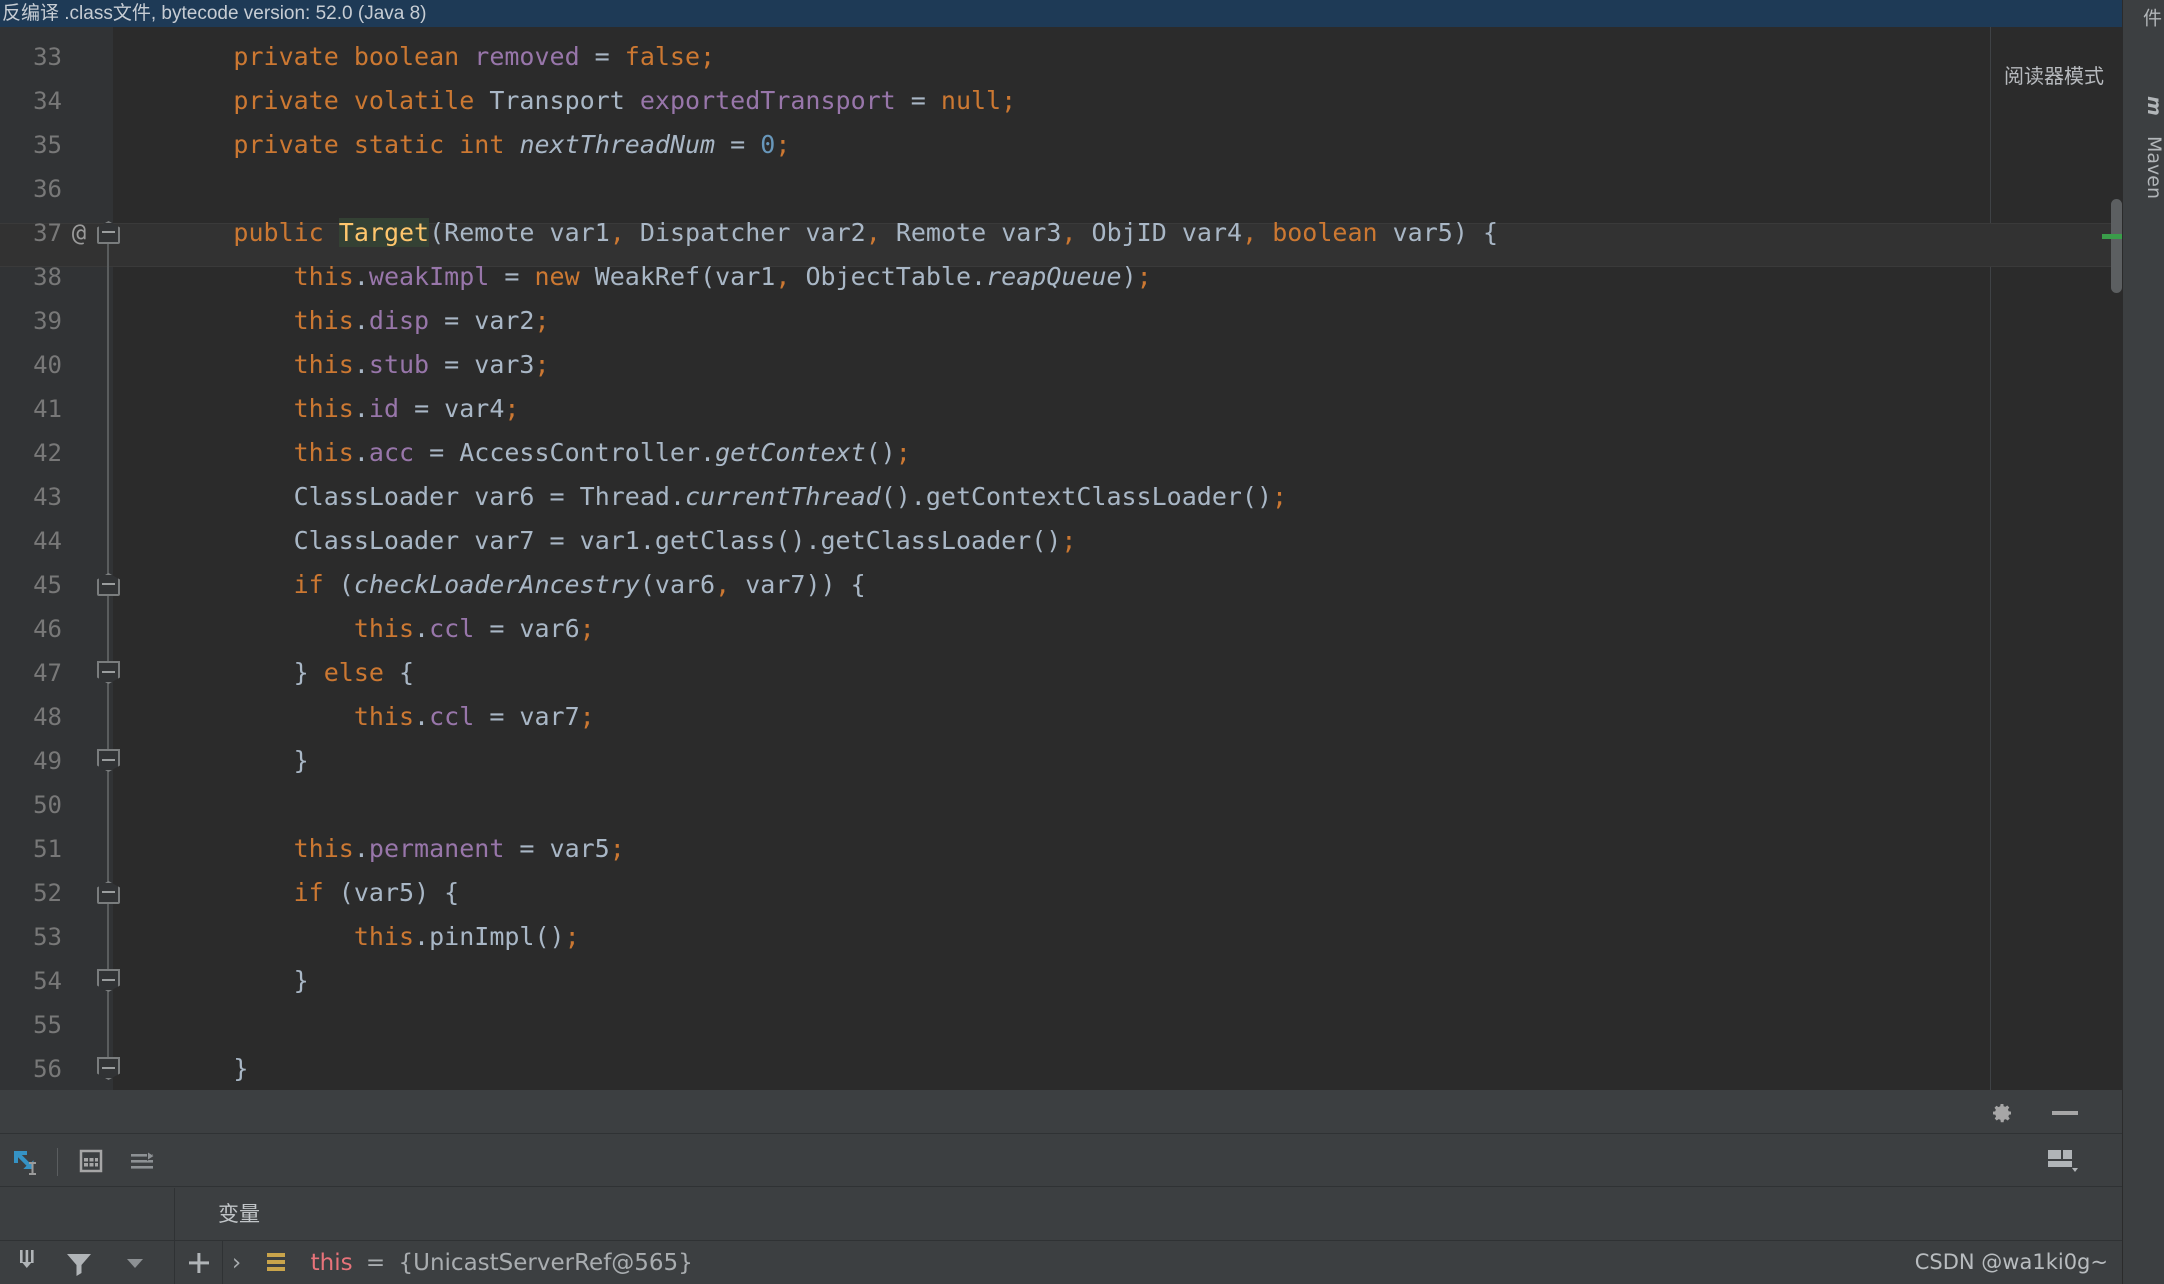  Describe the element at coordinates (26, 1161) in the screenshot. I see `evaluate-expression-icon` at that location.